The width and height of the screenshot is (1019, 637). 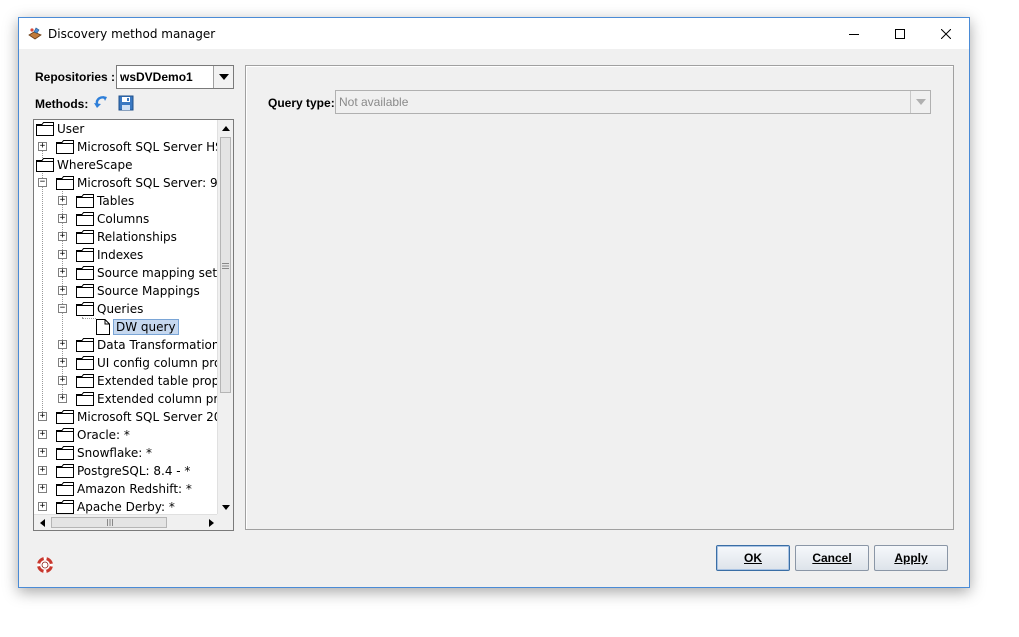 What do you see at coordinates (126, 273) in the screenshot?
I see `tree-node: + Source mapping sets` at bounding box center [126, 273].